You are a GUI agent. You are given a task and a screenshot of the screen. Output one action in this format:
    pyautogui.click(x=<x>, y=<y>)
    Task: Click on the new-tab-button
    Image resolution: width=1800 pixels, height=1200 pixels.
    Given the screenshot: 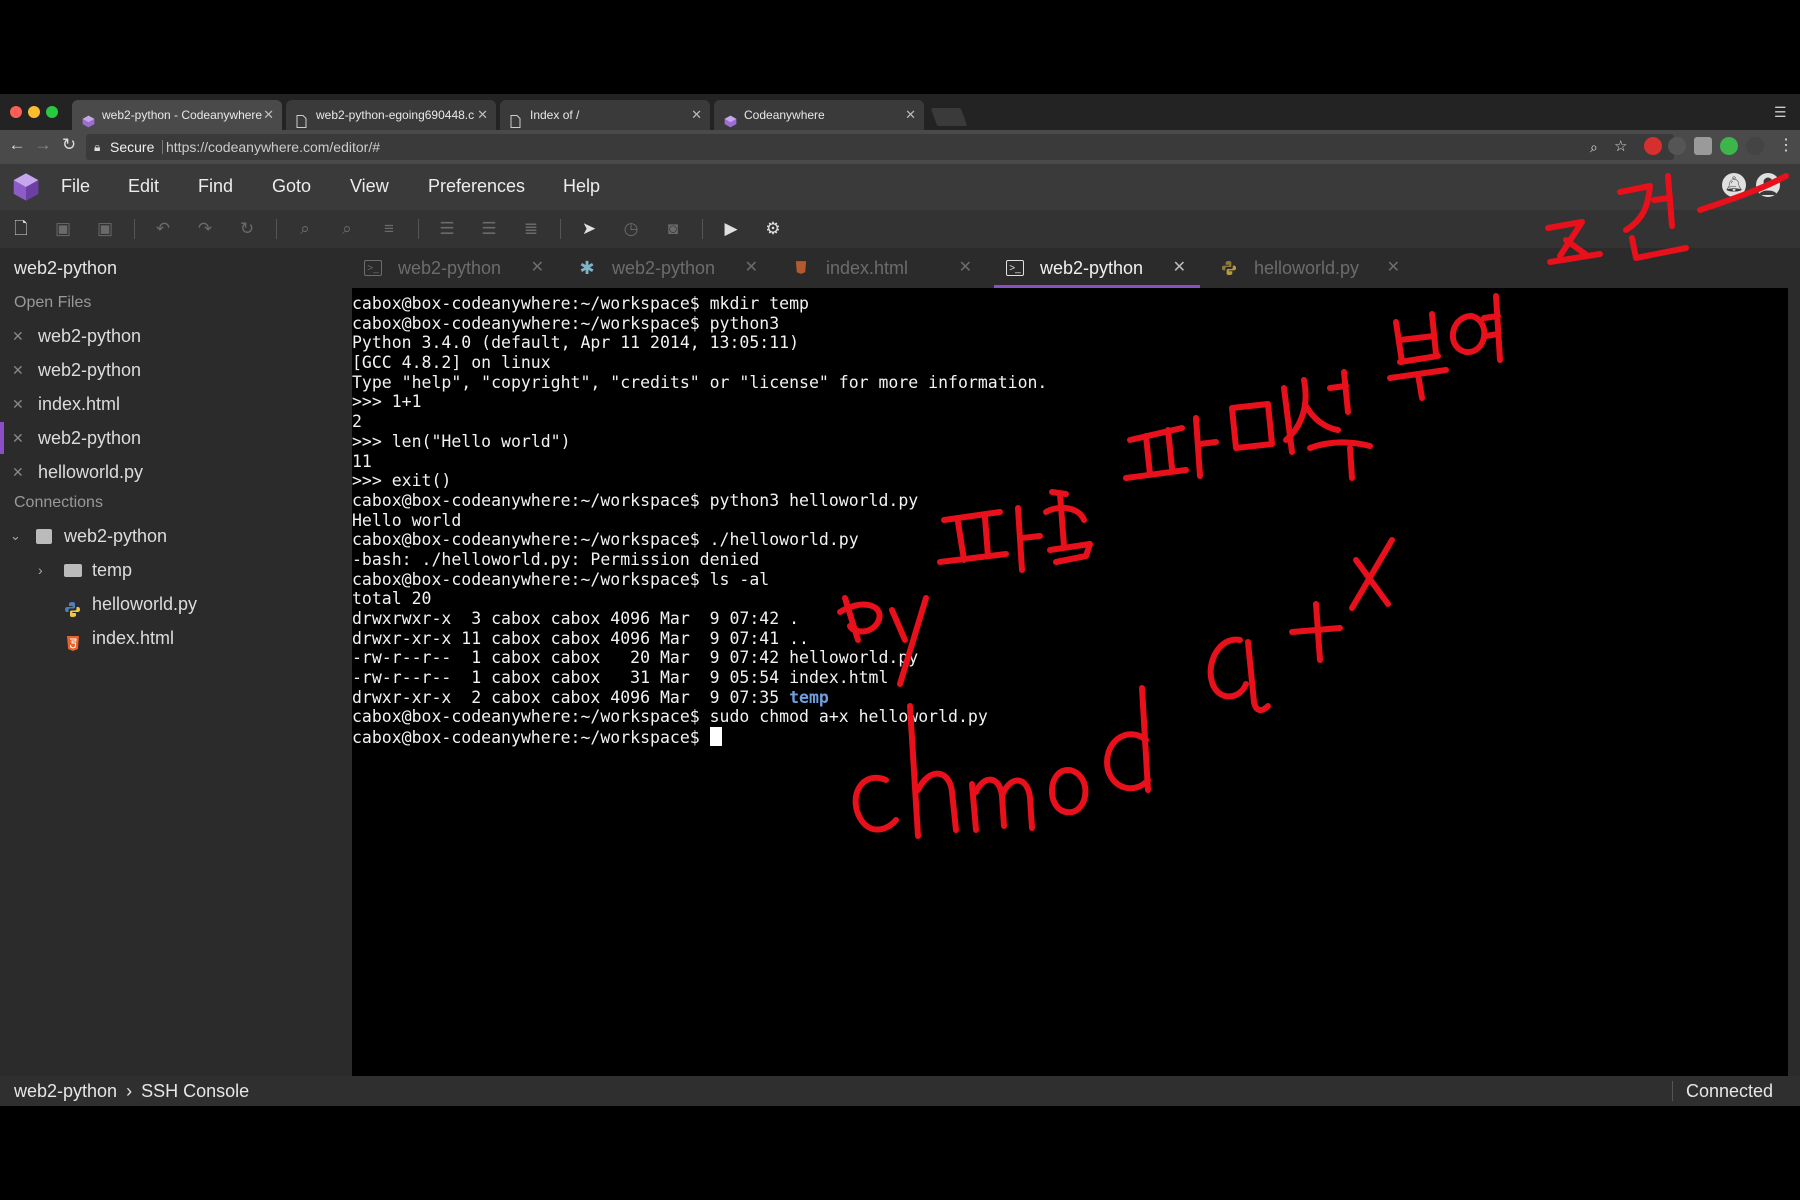 What is the action you would take?
    pyautogui.click(x=949, y=117)
    